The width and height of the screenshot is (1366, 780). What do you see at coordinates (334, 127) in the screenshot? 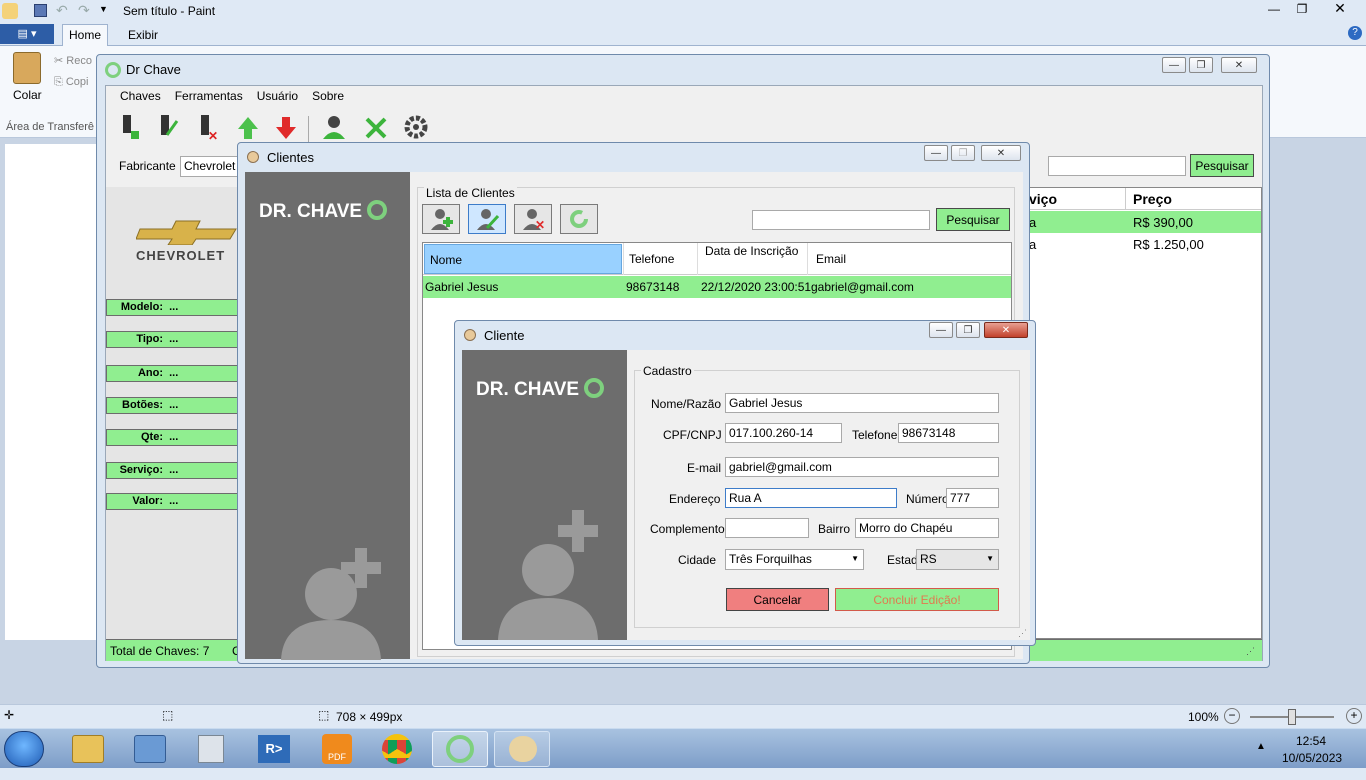
I see `user-icon` at bounding box center [334, 127].